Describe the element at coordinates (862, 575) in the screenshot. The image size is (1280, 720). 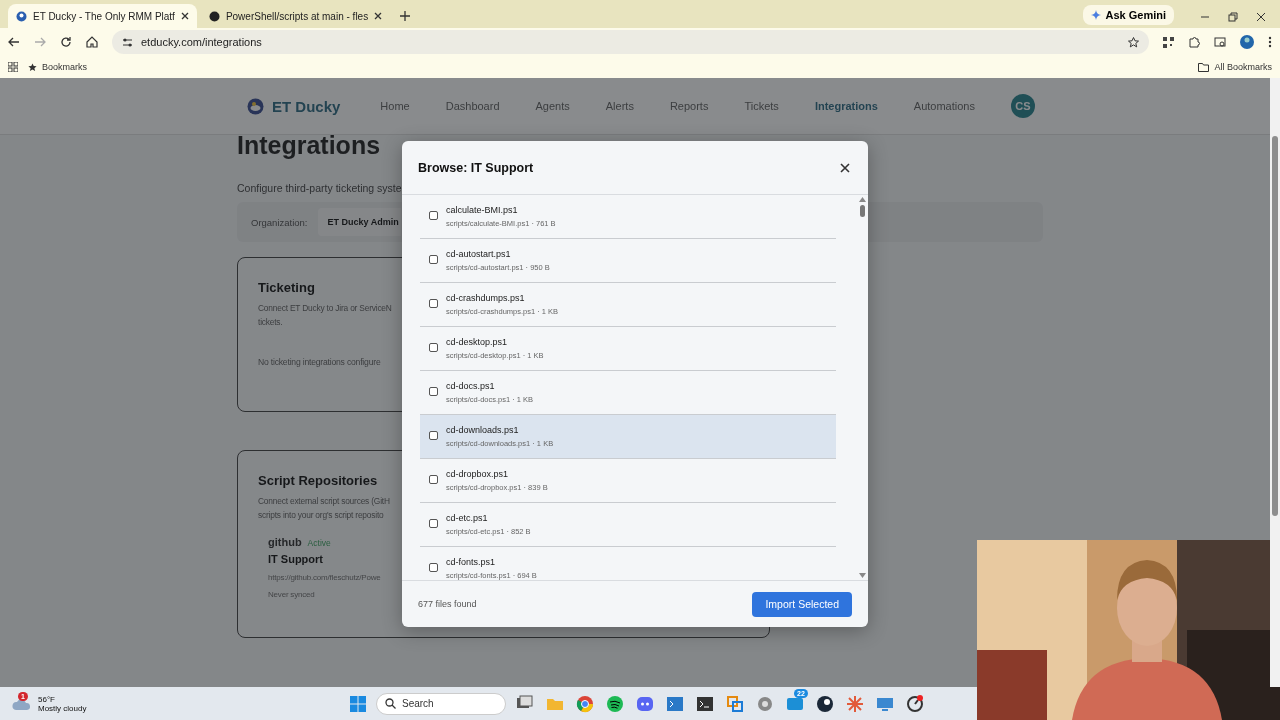
I see `scroll-down-icon` at that location.